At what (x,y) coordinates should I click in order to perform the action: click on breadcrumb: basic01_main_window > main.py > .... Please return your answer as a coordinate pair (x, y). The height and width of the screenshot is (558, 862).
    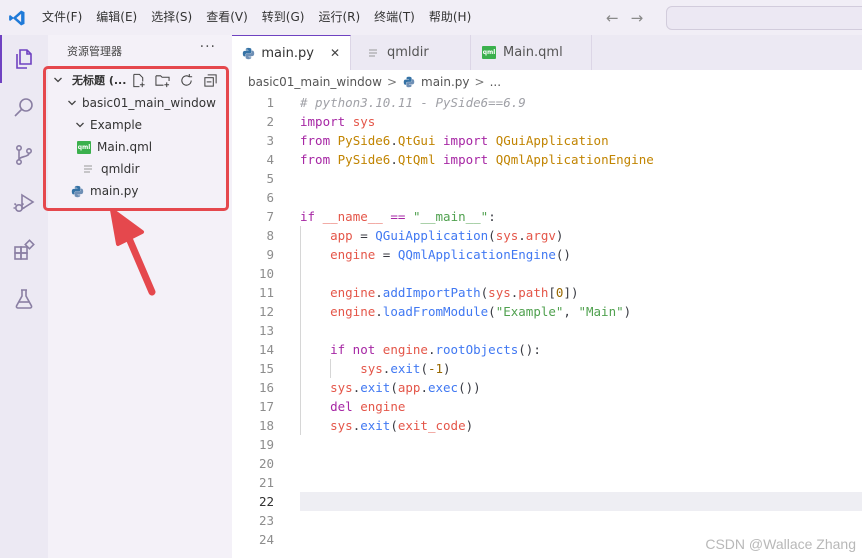
    Looking at the image, I should click on (374, 82).